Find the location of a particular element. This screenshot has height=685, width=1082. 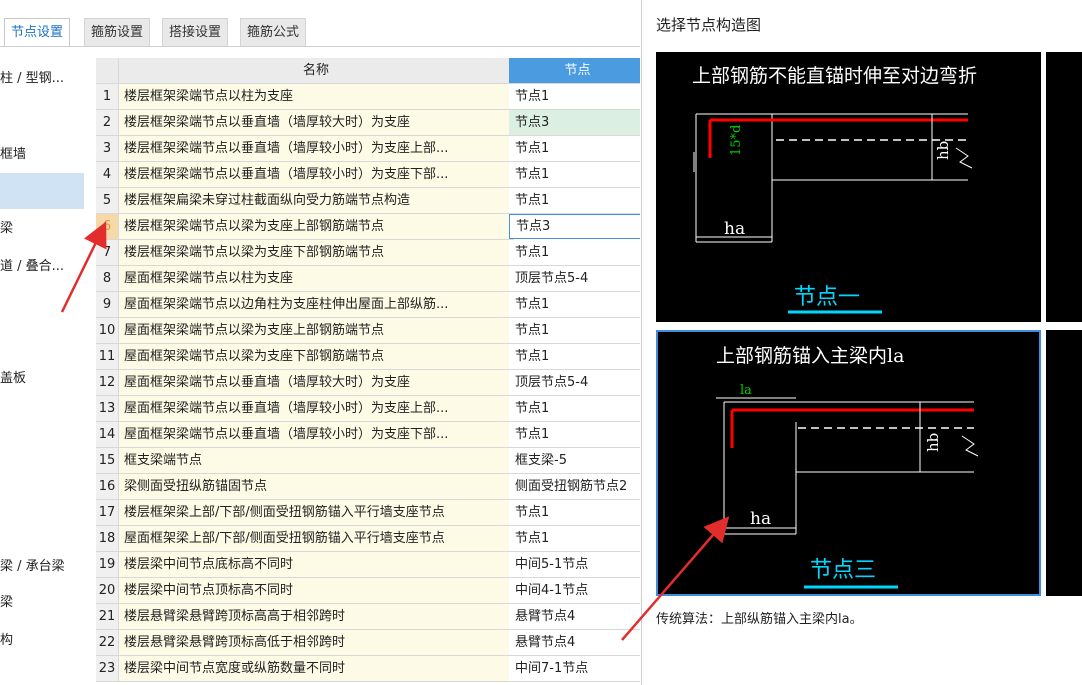

table-row: 18 屋面框架梁上部/下部/侧面受扭钢筋锚入平行墙支座节点 节点1 is located at coordinates (368, 539).